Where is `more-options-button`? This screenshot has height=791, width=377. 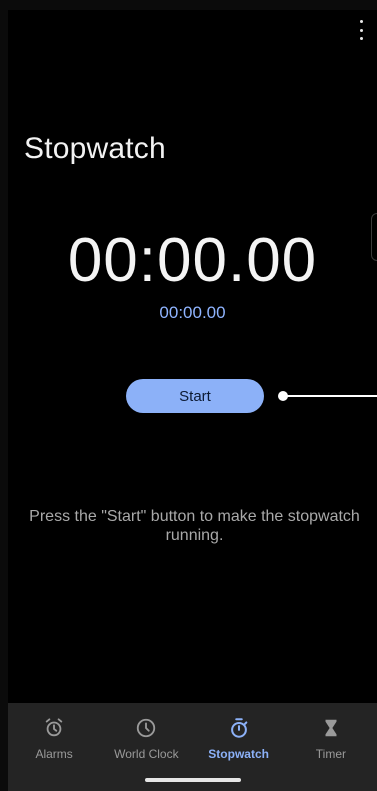
more-options-button is located at coordinates (361, 30).